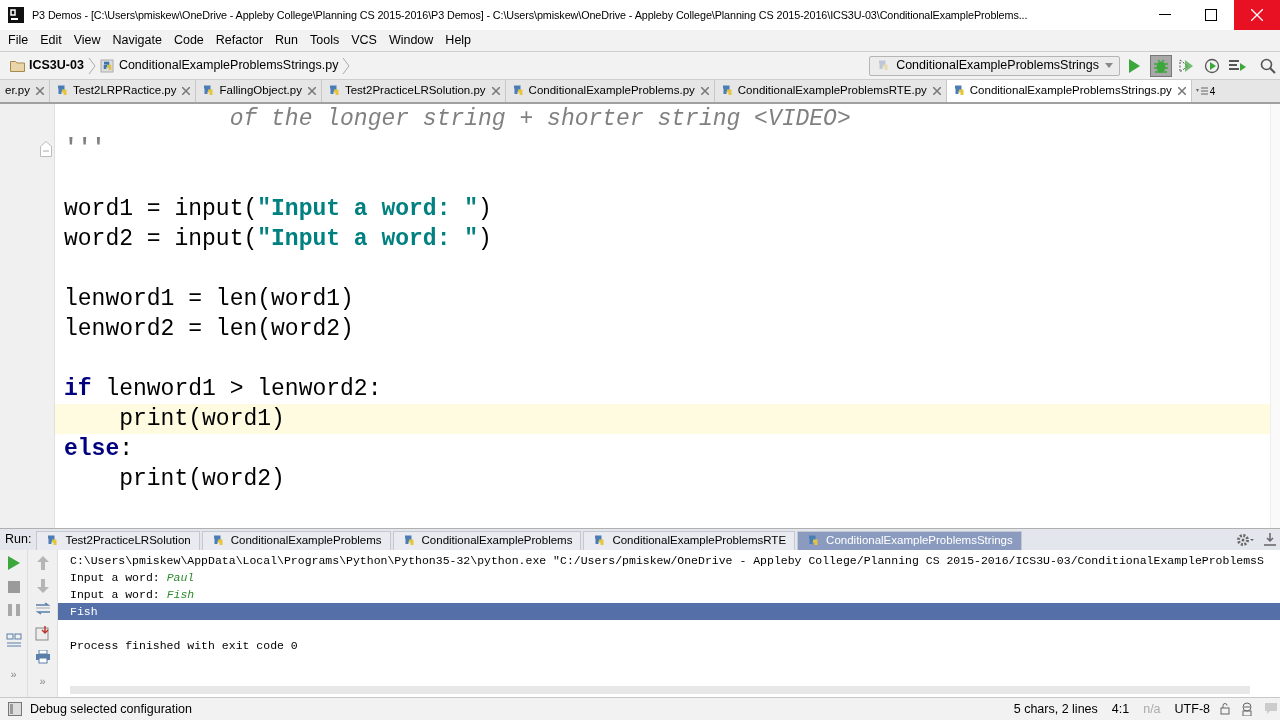 This screenshot has width=1280, height=720. I want to click on vertical-scrollbar, so click(1275, 316).